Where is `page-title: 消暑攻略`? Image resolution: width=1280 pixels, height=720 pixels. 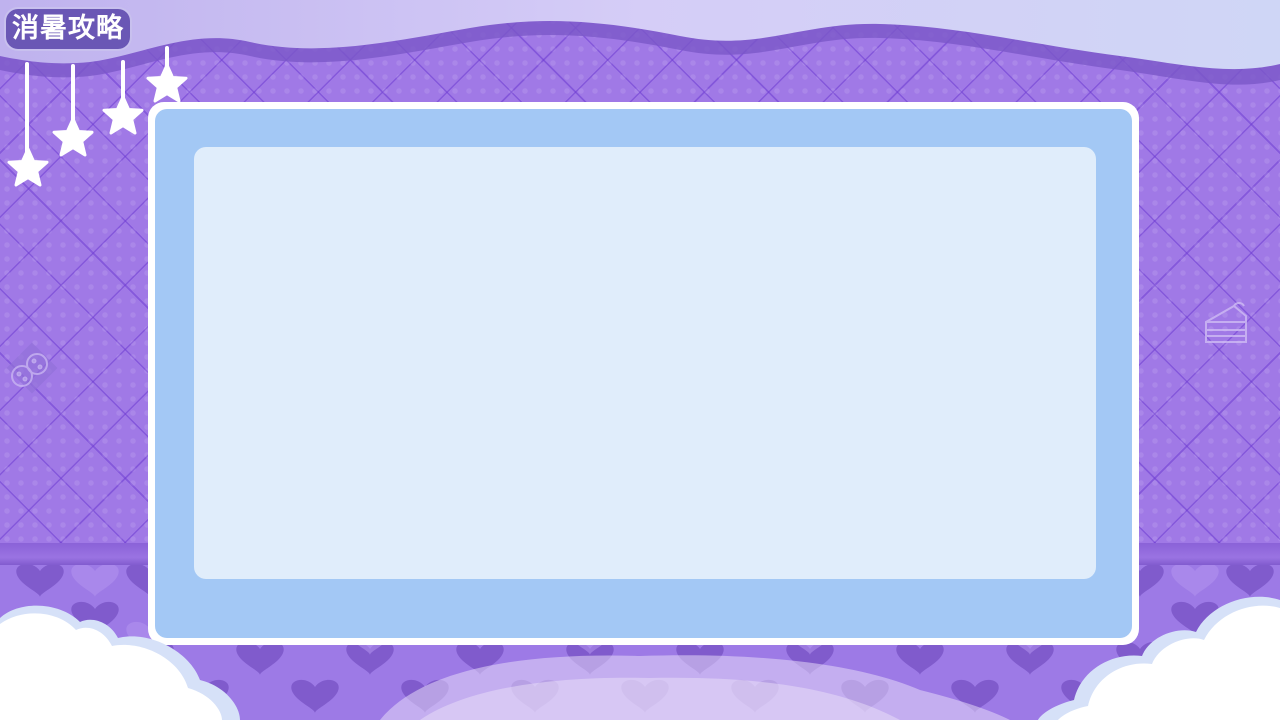
page-title: 消暑攻略 is located at coordinates (68, 28).